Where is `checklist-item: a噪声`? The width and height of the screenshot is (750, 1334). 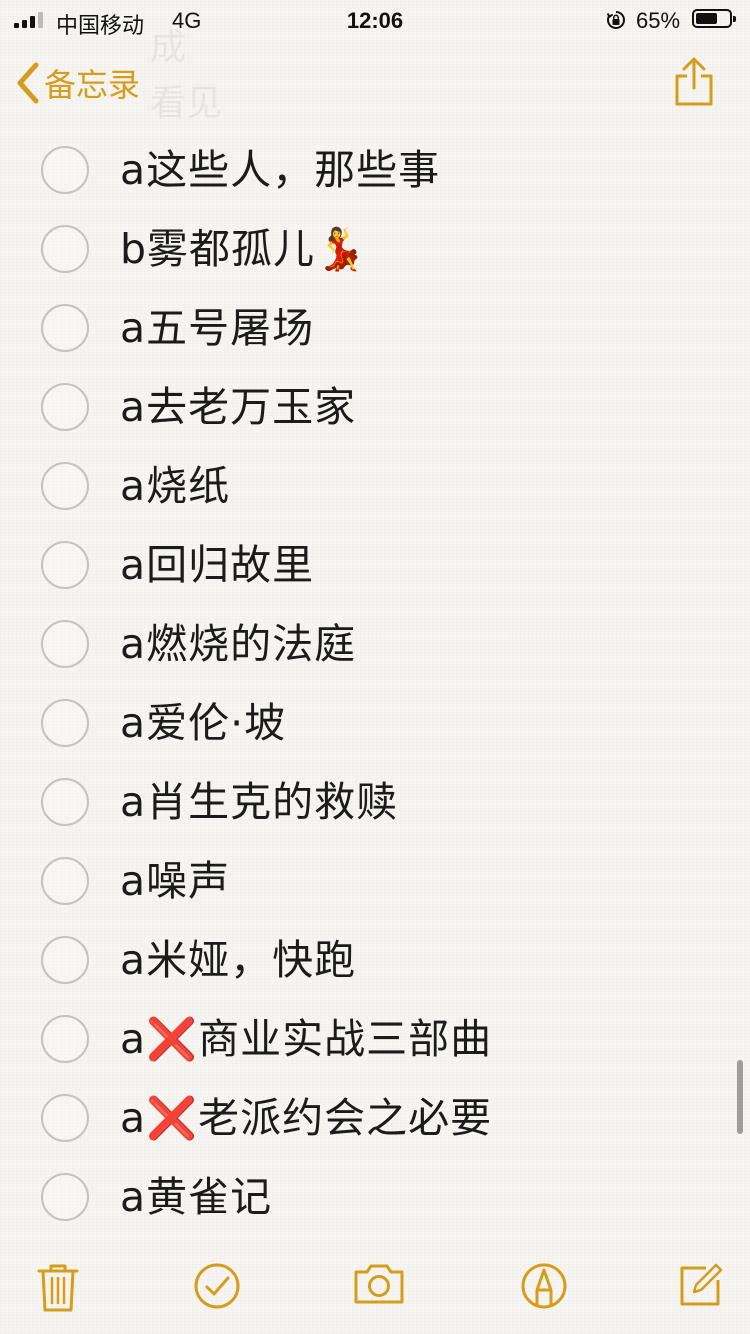
checklist-item: a噪声 is located at coordinates (375, 882).